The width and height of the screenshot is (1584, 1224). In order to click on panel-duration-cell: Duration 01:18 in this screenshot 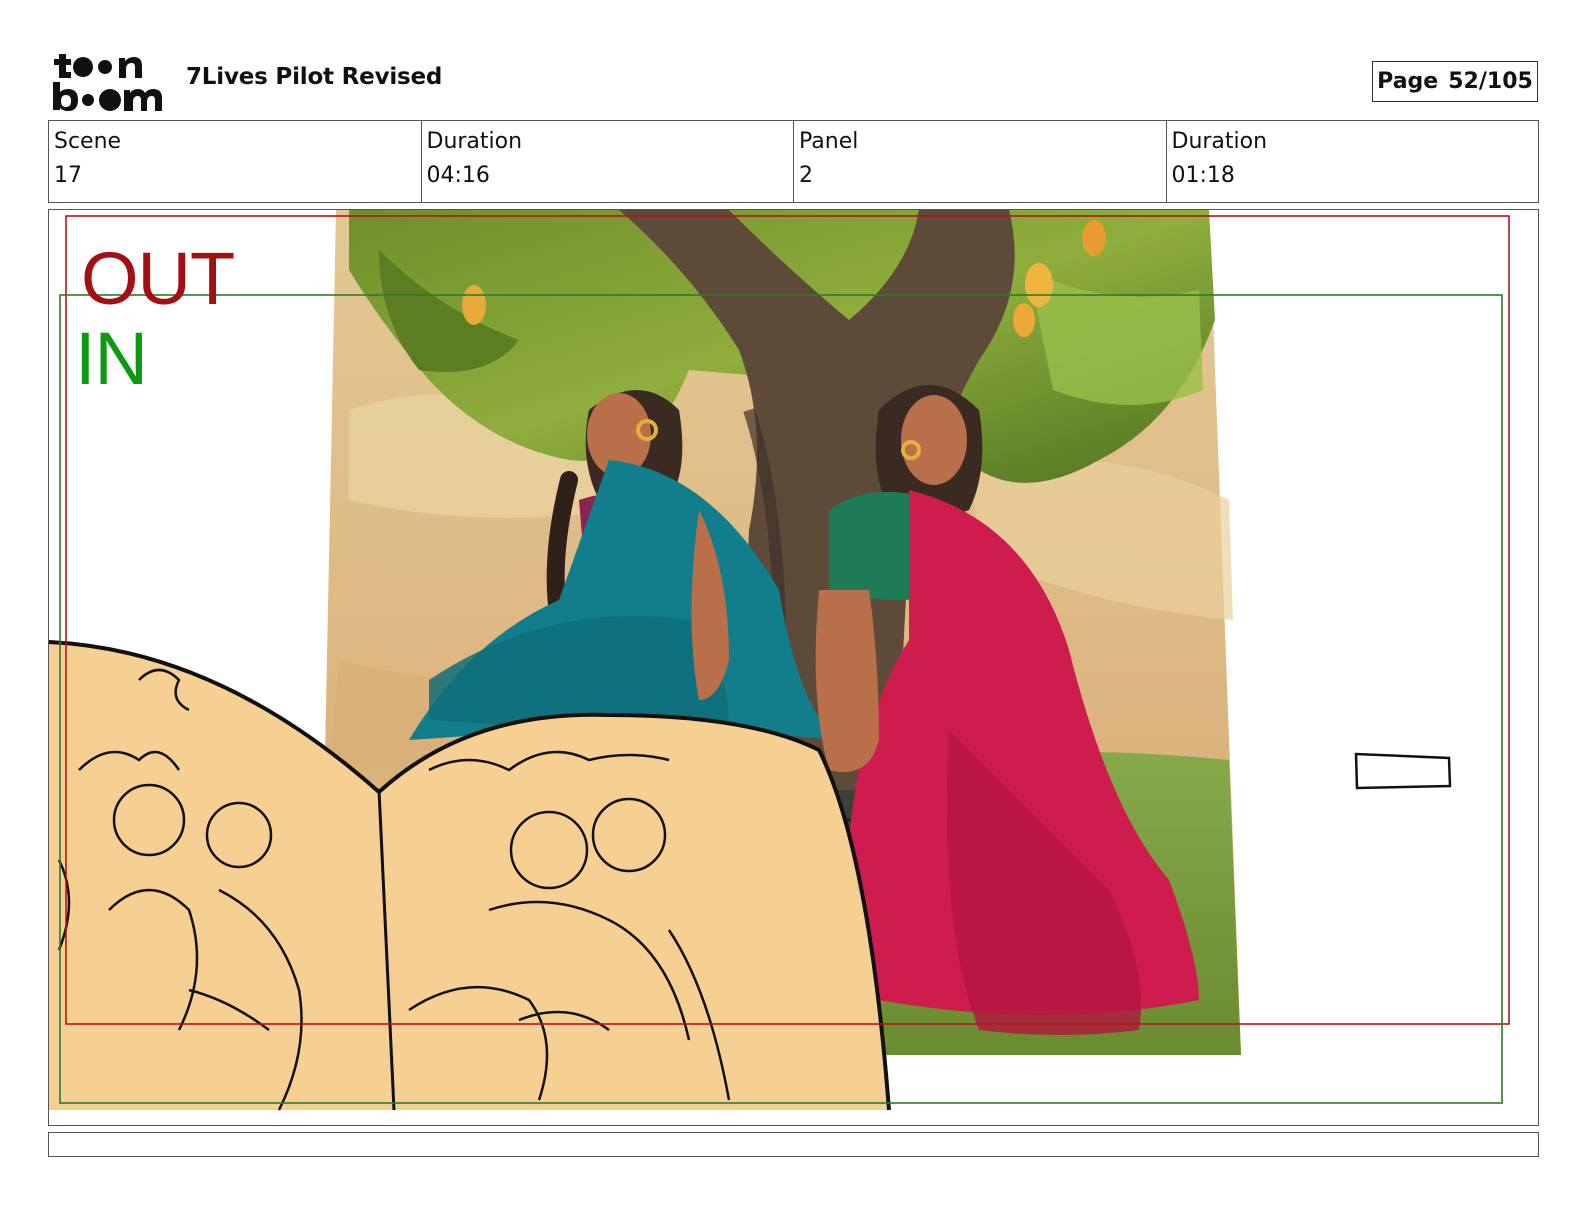, I will do `click(1353, 161)`.